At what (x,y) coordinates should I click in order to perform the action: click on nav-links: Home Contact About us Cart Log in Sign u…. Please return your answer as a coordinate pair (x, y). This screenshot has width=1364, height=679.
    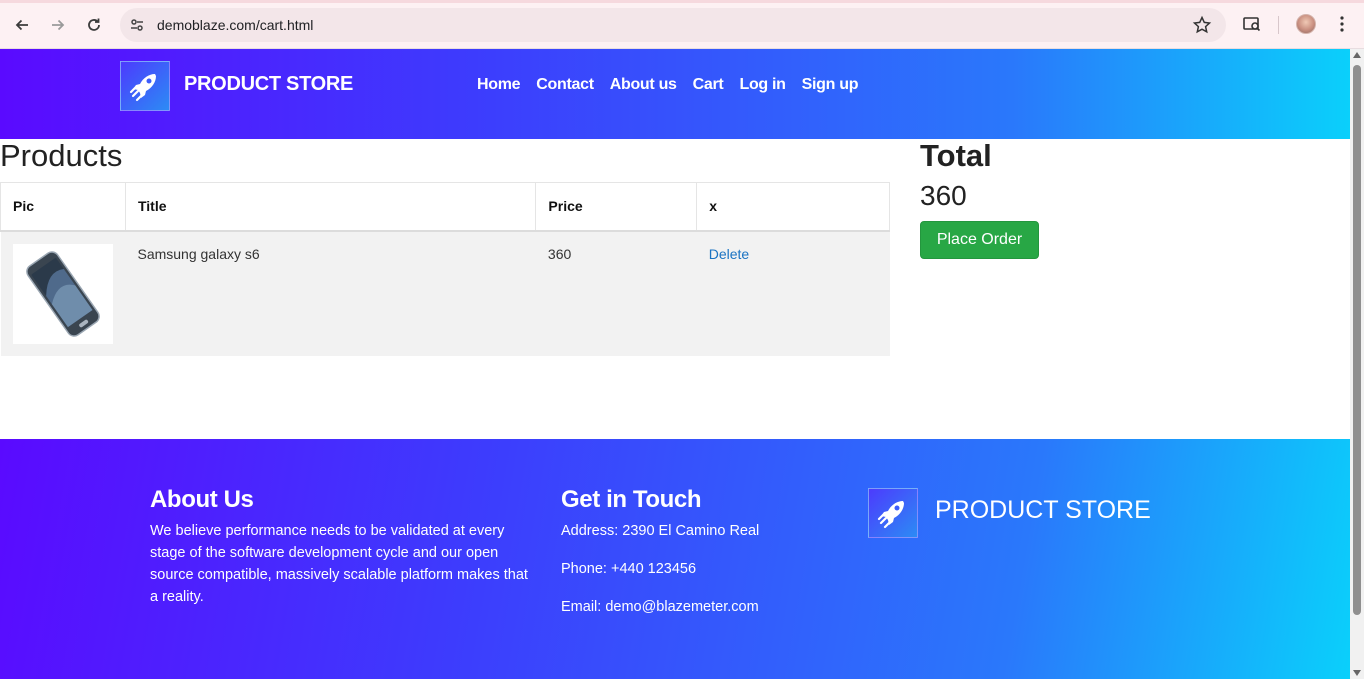
    Looking at the image, I should click on (675, 85).